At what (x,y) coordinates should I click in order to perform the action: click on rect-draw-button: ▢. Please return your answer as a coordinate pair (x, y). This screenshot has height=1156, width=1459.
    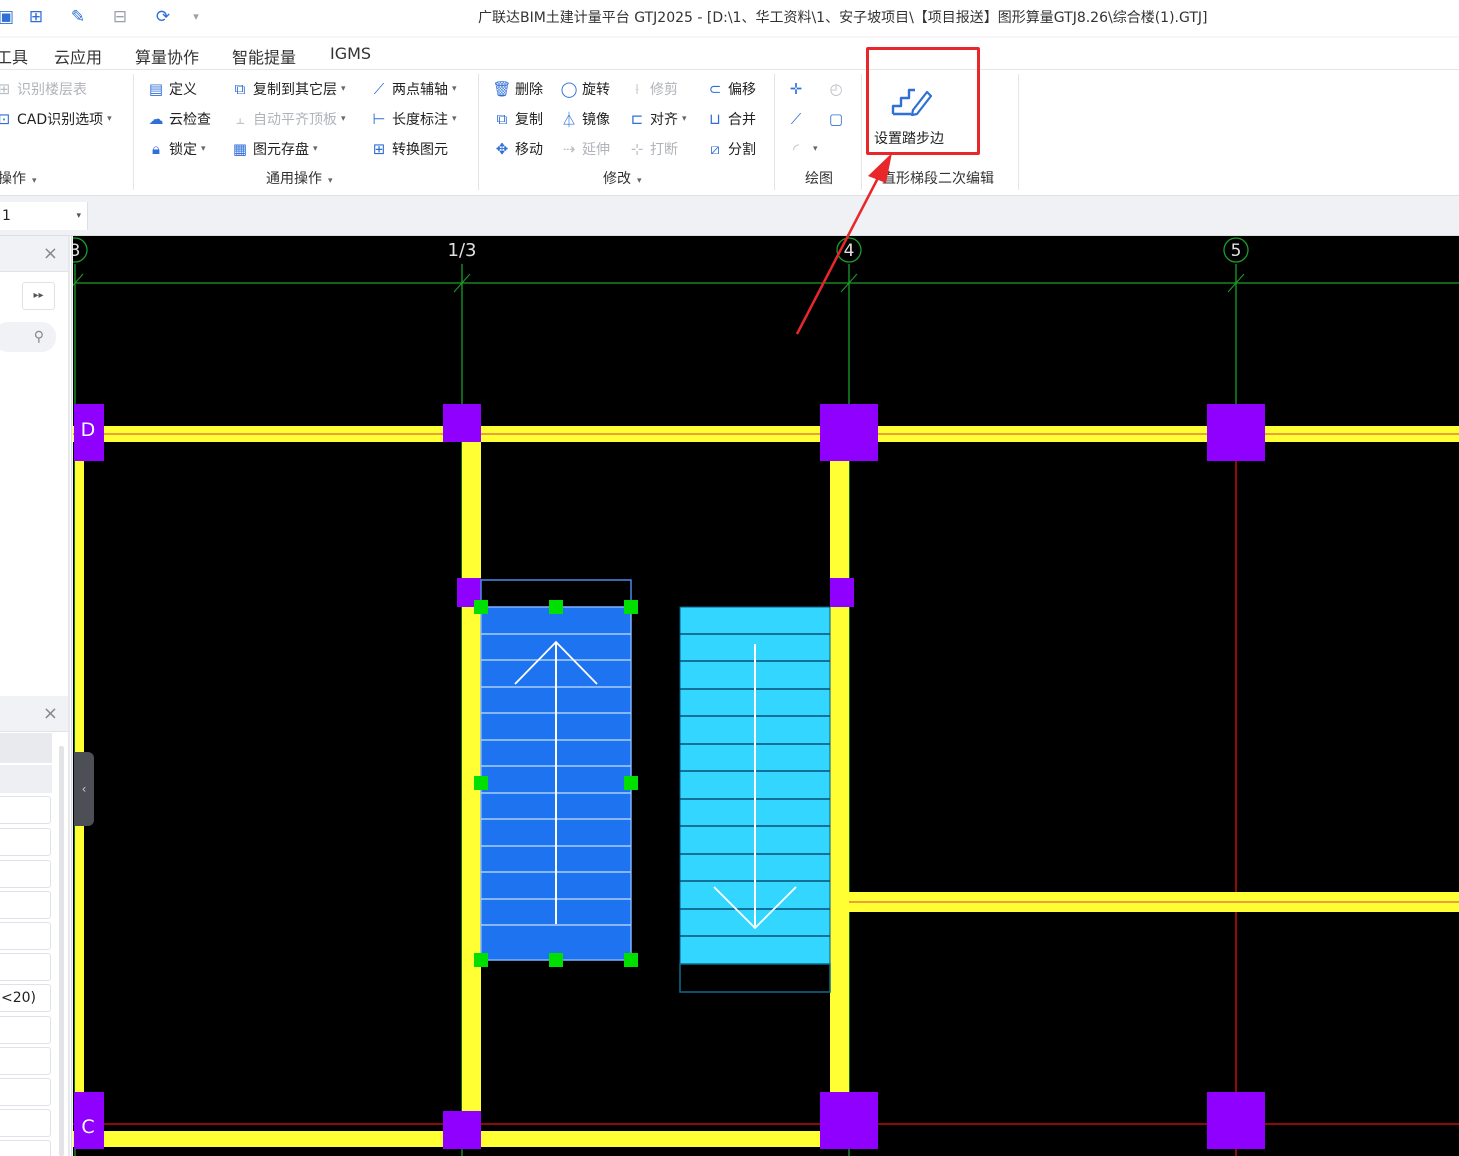
    Looking at the image, I should click on (837, 119).